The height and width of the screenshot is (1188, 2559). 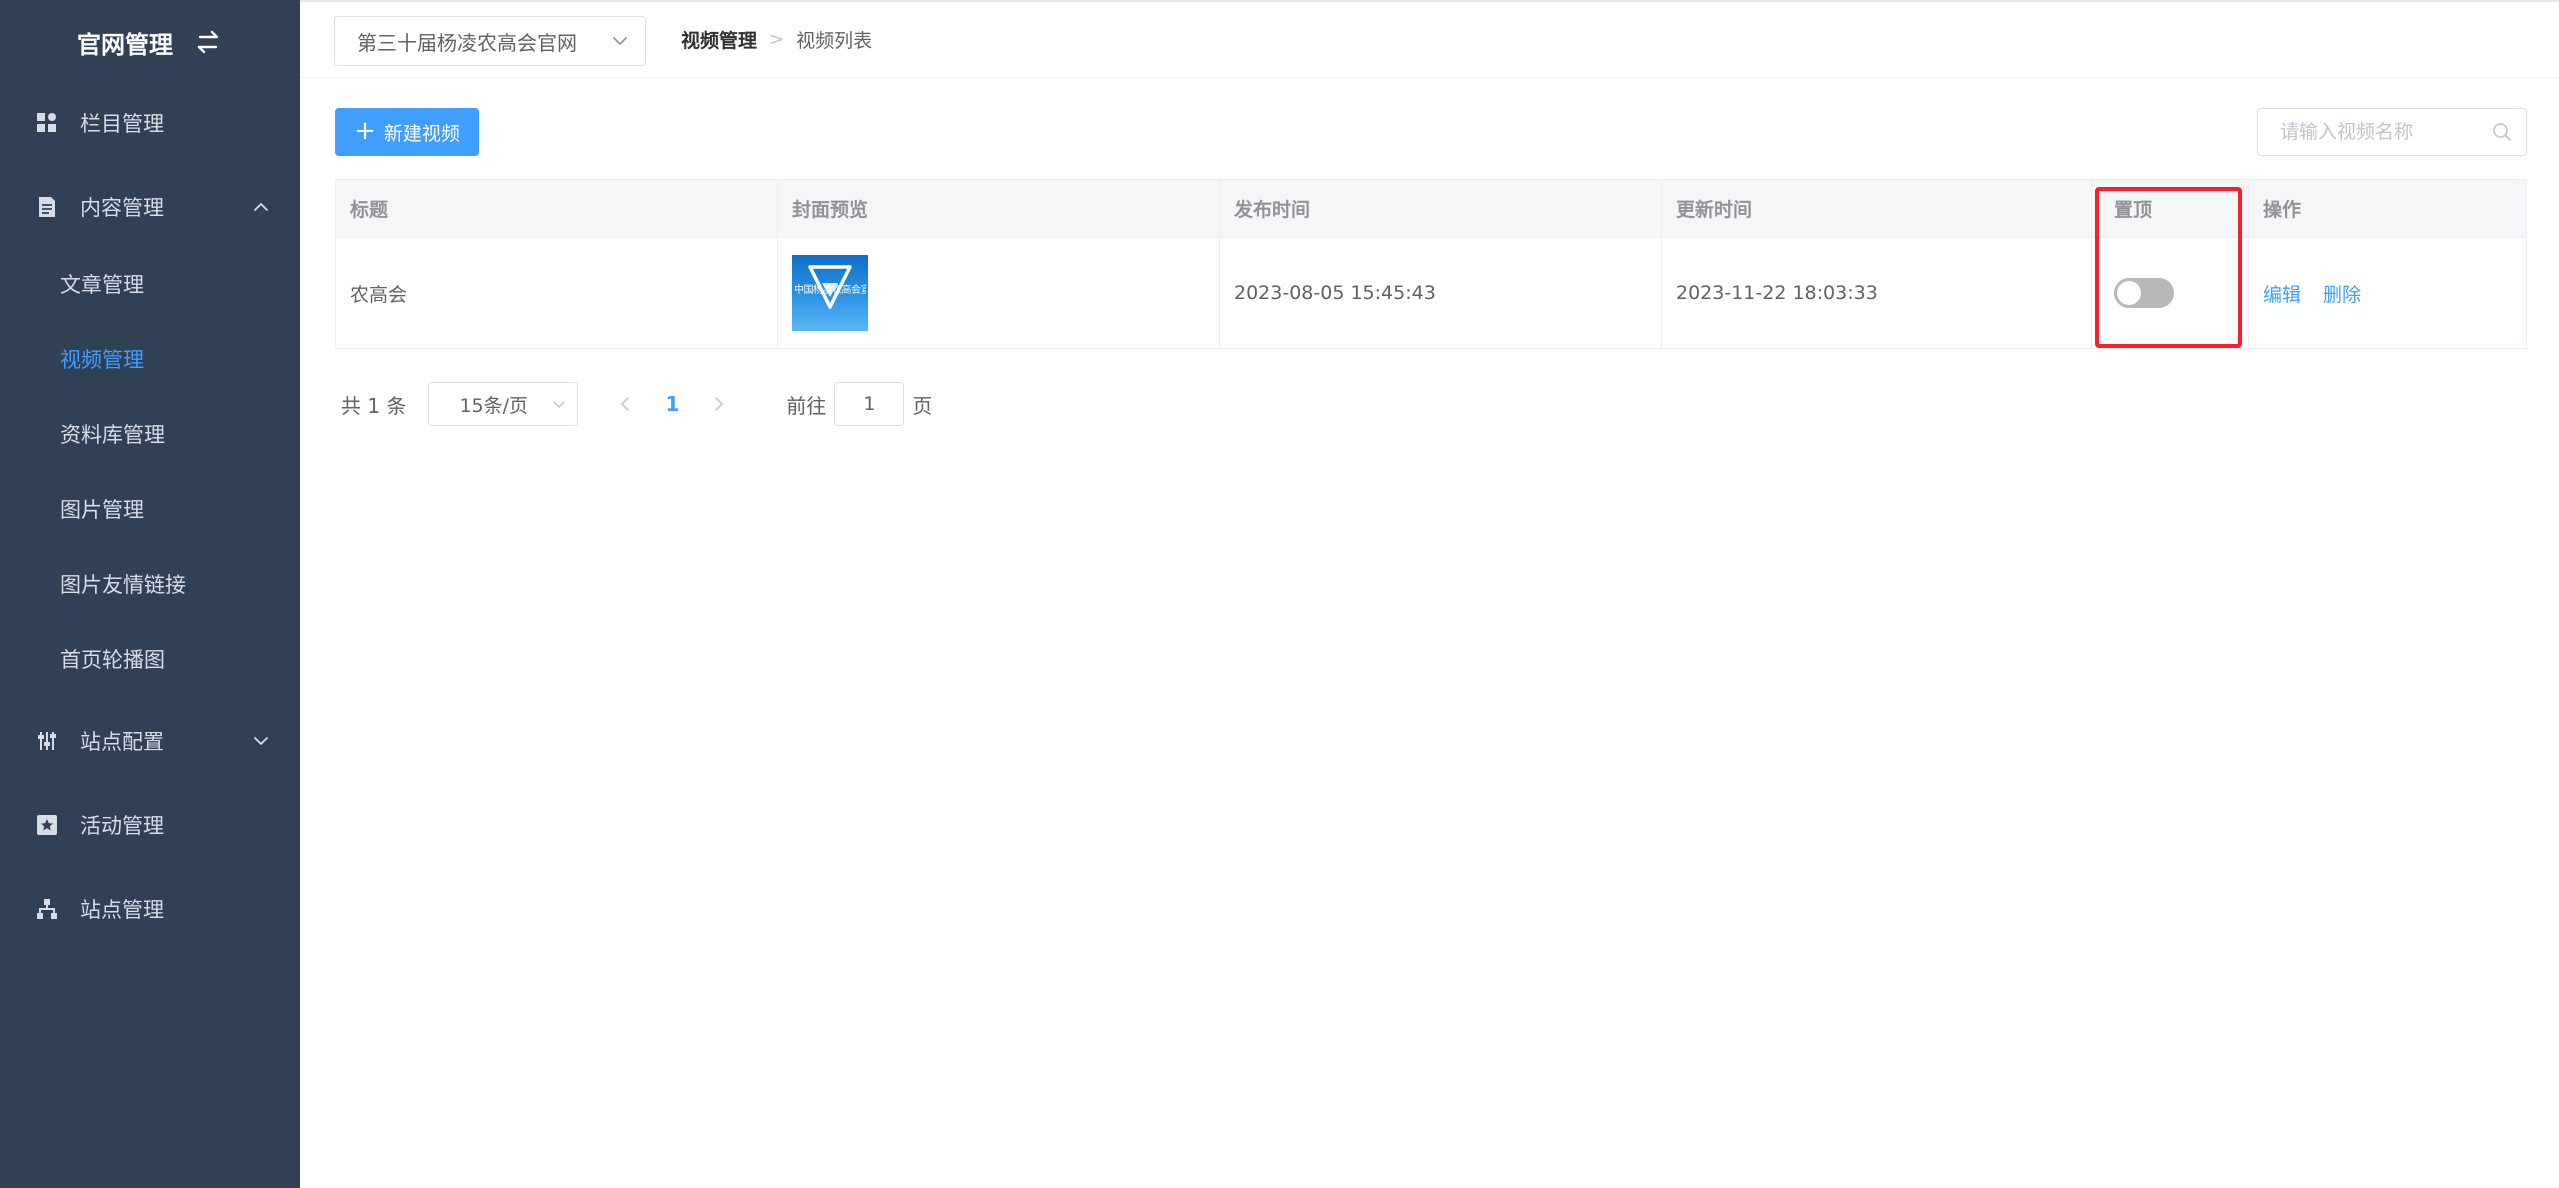 I want to click on cell-cover: 中国杨凌农高会宣传片, so click(x=999, y=293).